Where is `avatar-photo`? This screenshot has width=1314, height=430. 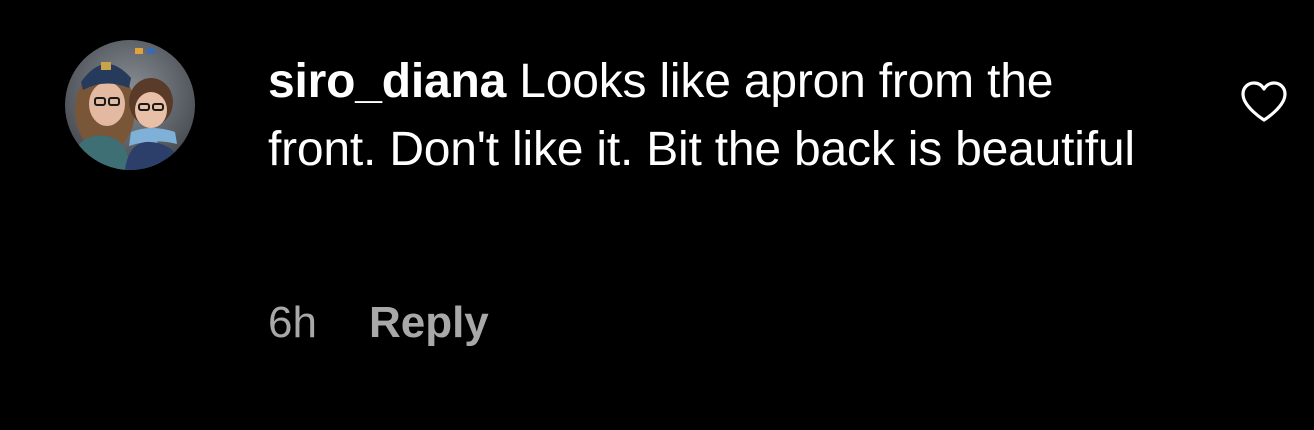
avatar-photo is located at coordinates (130, 105).